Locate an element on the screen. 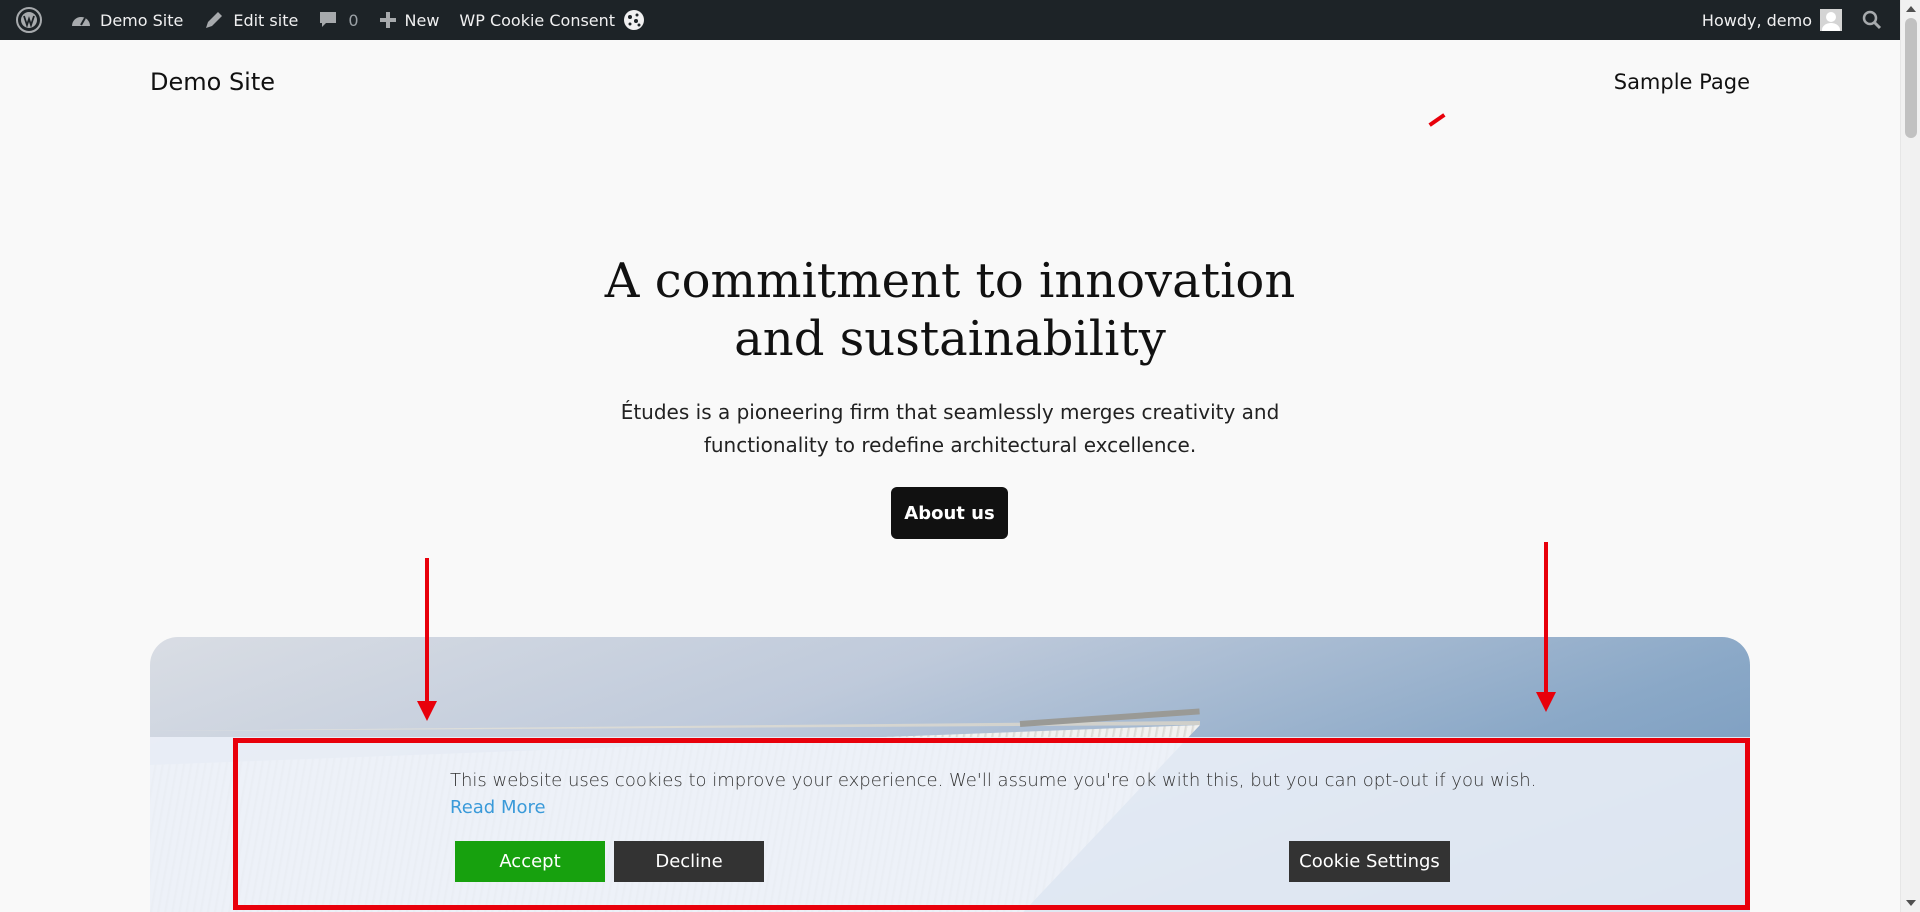 The height and width of the screenshot is (912, 1920). site-name-label: Demo Site is located at coordinates (142, 20).